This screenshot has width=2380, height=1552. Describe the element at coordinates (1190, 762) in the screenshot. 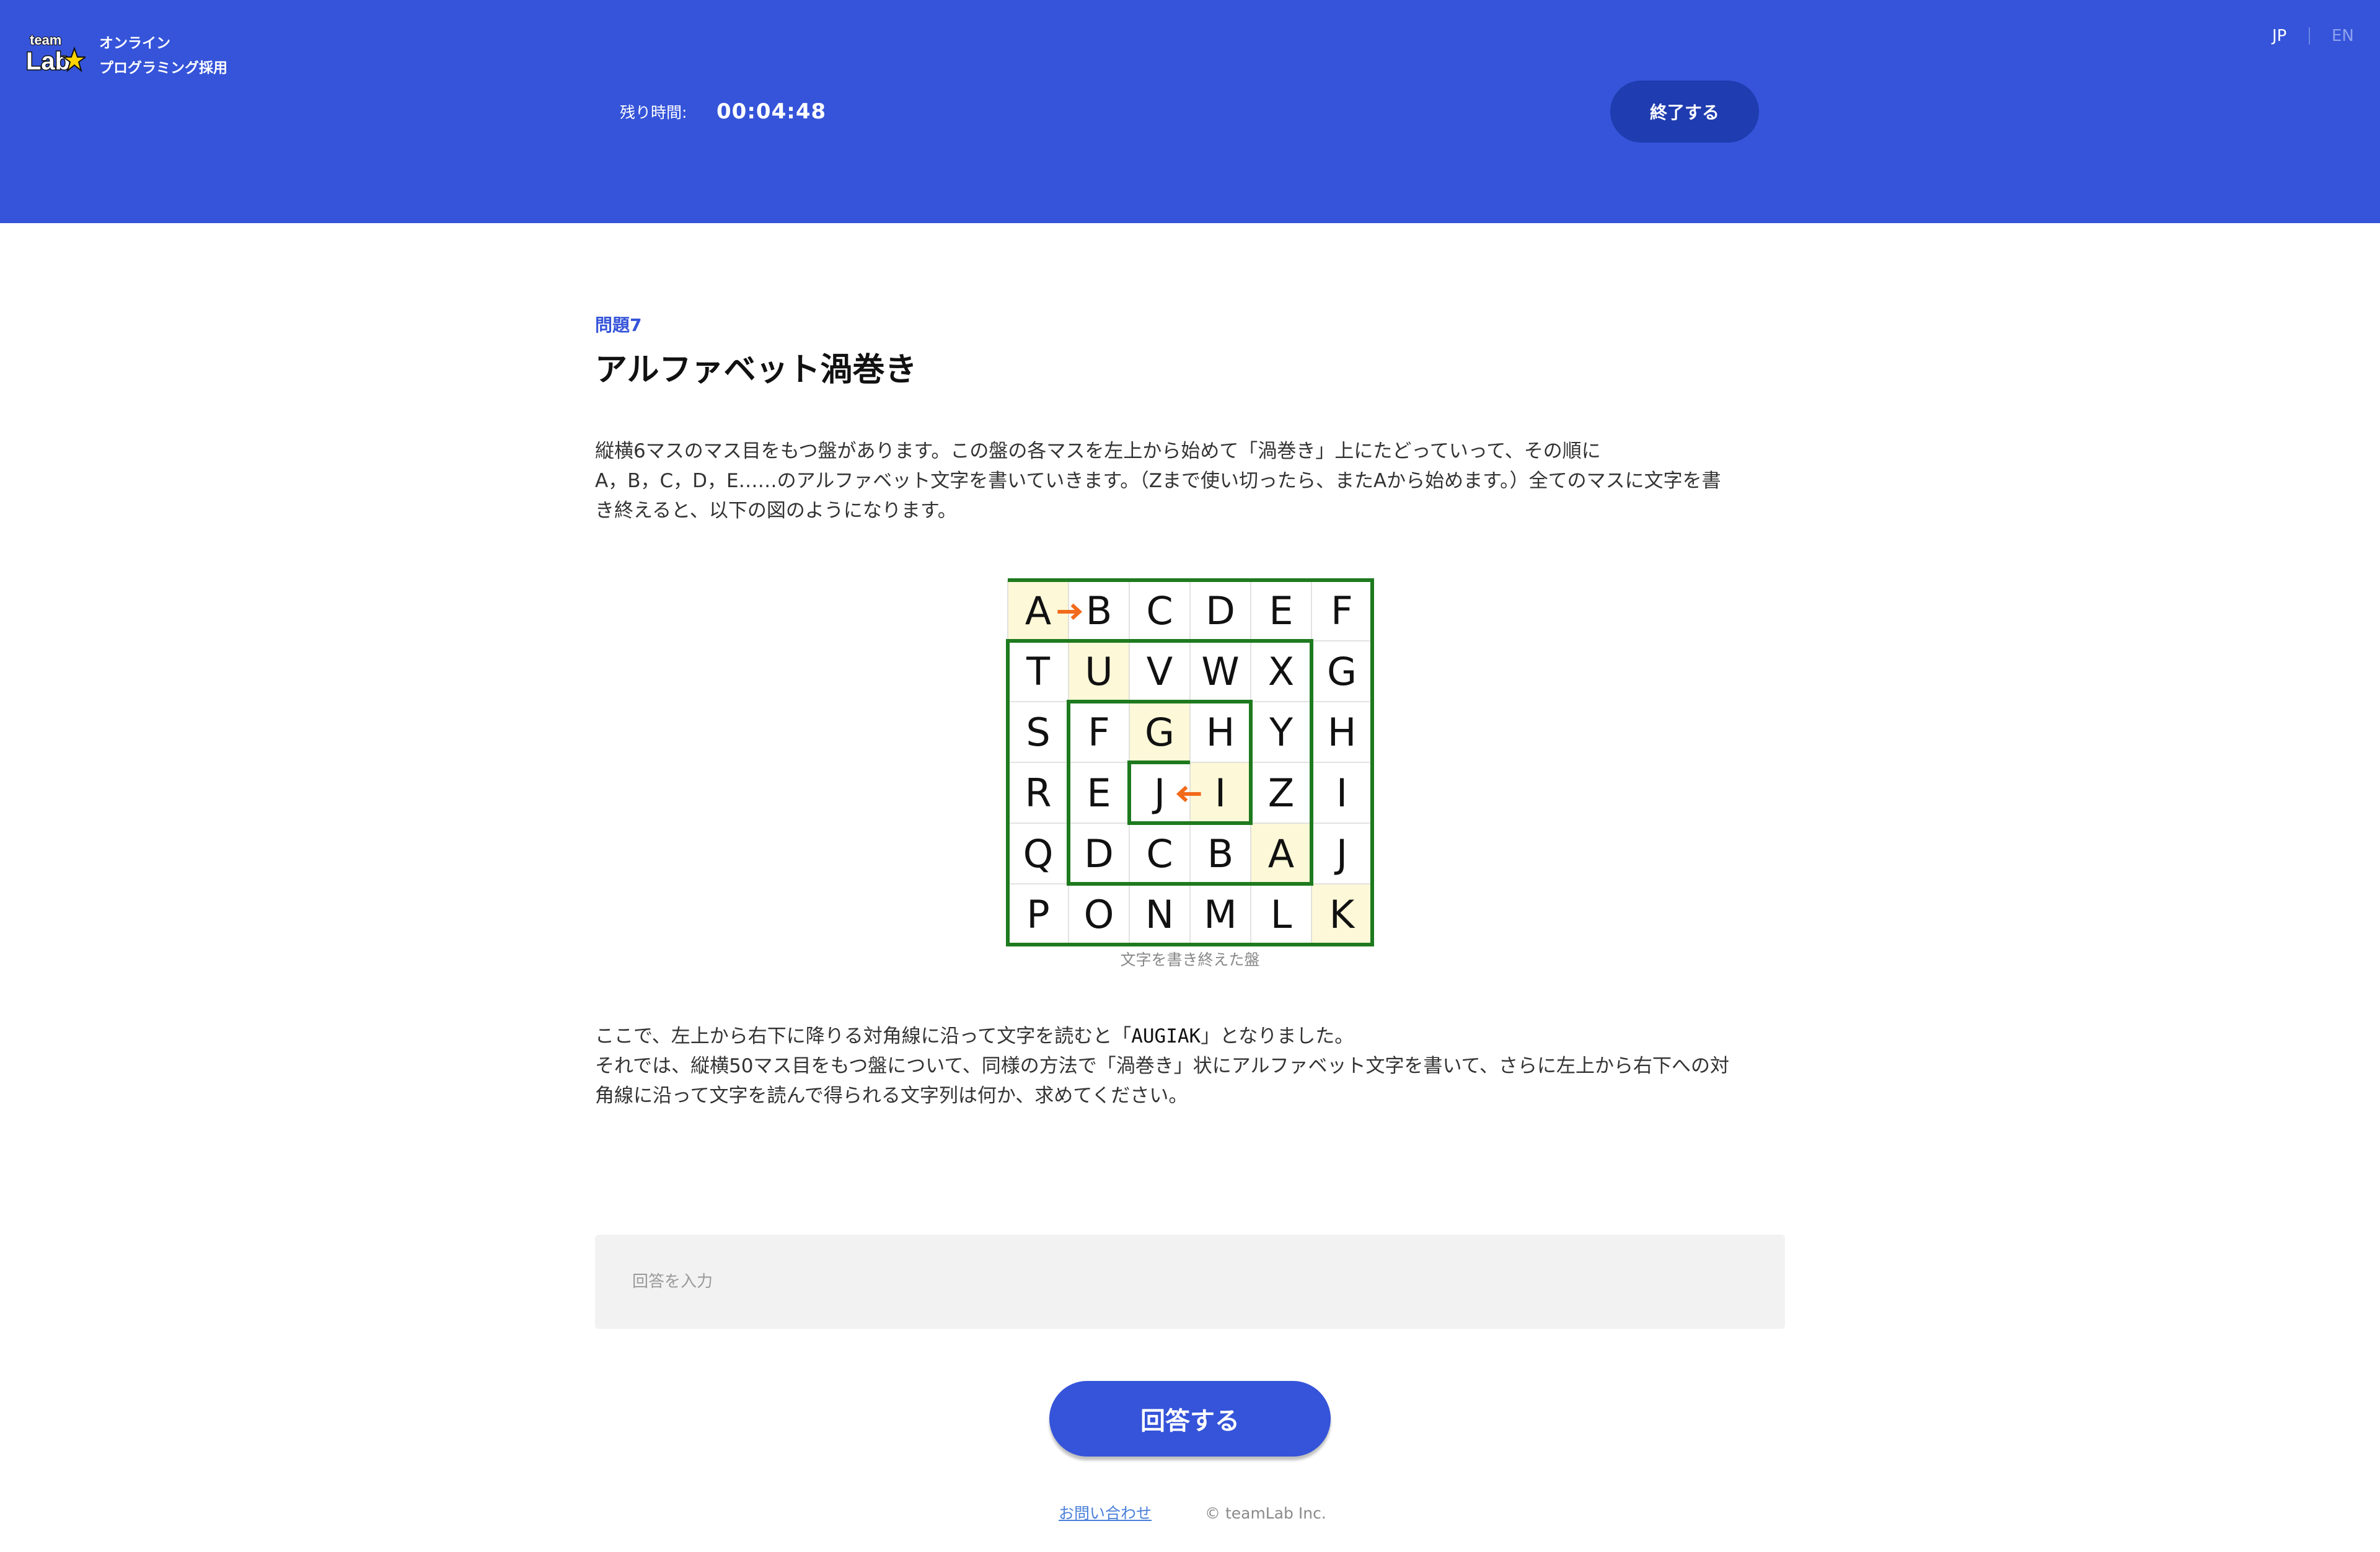

I see `spiral-grid-figure: A B C D E FT U V W X GS F G H Y HR E J I Z IQ D C B A JP O N M L K` at that location.